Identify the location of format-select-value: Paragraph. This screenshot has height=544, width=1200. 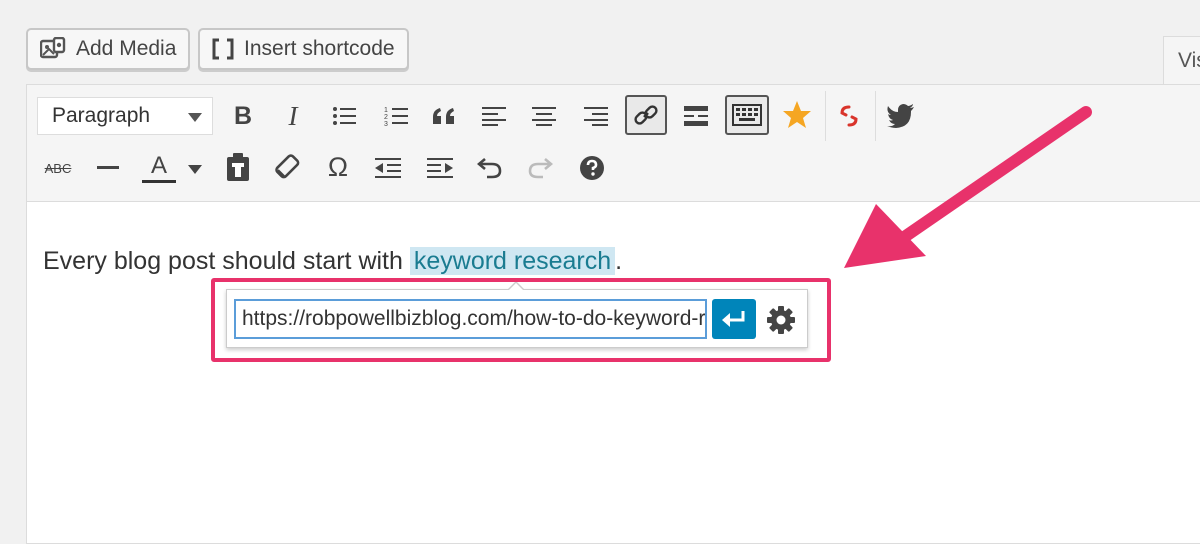
(101, 115).